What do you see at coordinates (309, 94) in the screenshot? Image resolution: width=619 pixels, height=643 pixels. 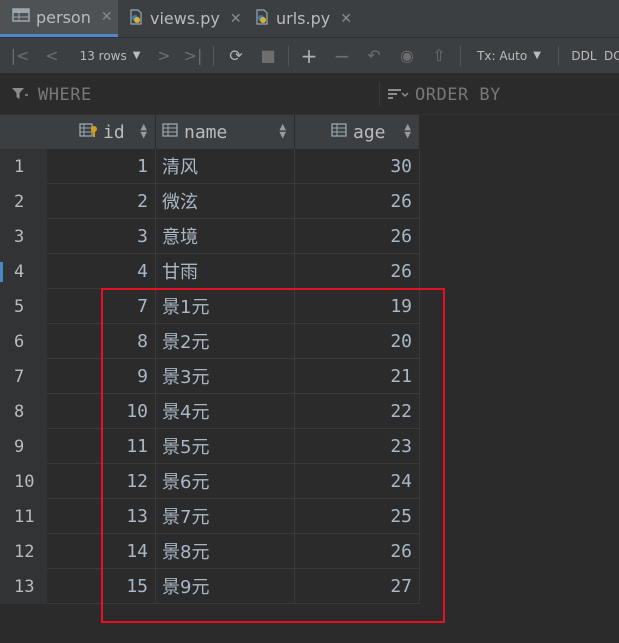 I see `filter-bar: WHERE ORDER BY` at bounding box center [309, 94].